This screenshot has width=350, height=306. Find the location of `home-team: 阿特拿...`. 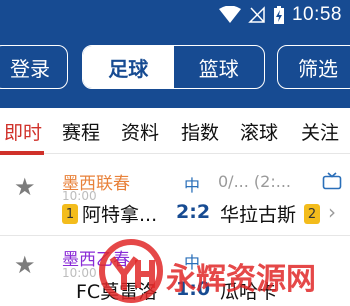

home-team: 阿特拿... is located at coordinates (120, 215).